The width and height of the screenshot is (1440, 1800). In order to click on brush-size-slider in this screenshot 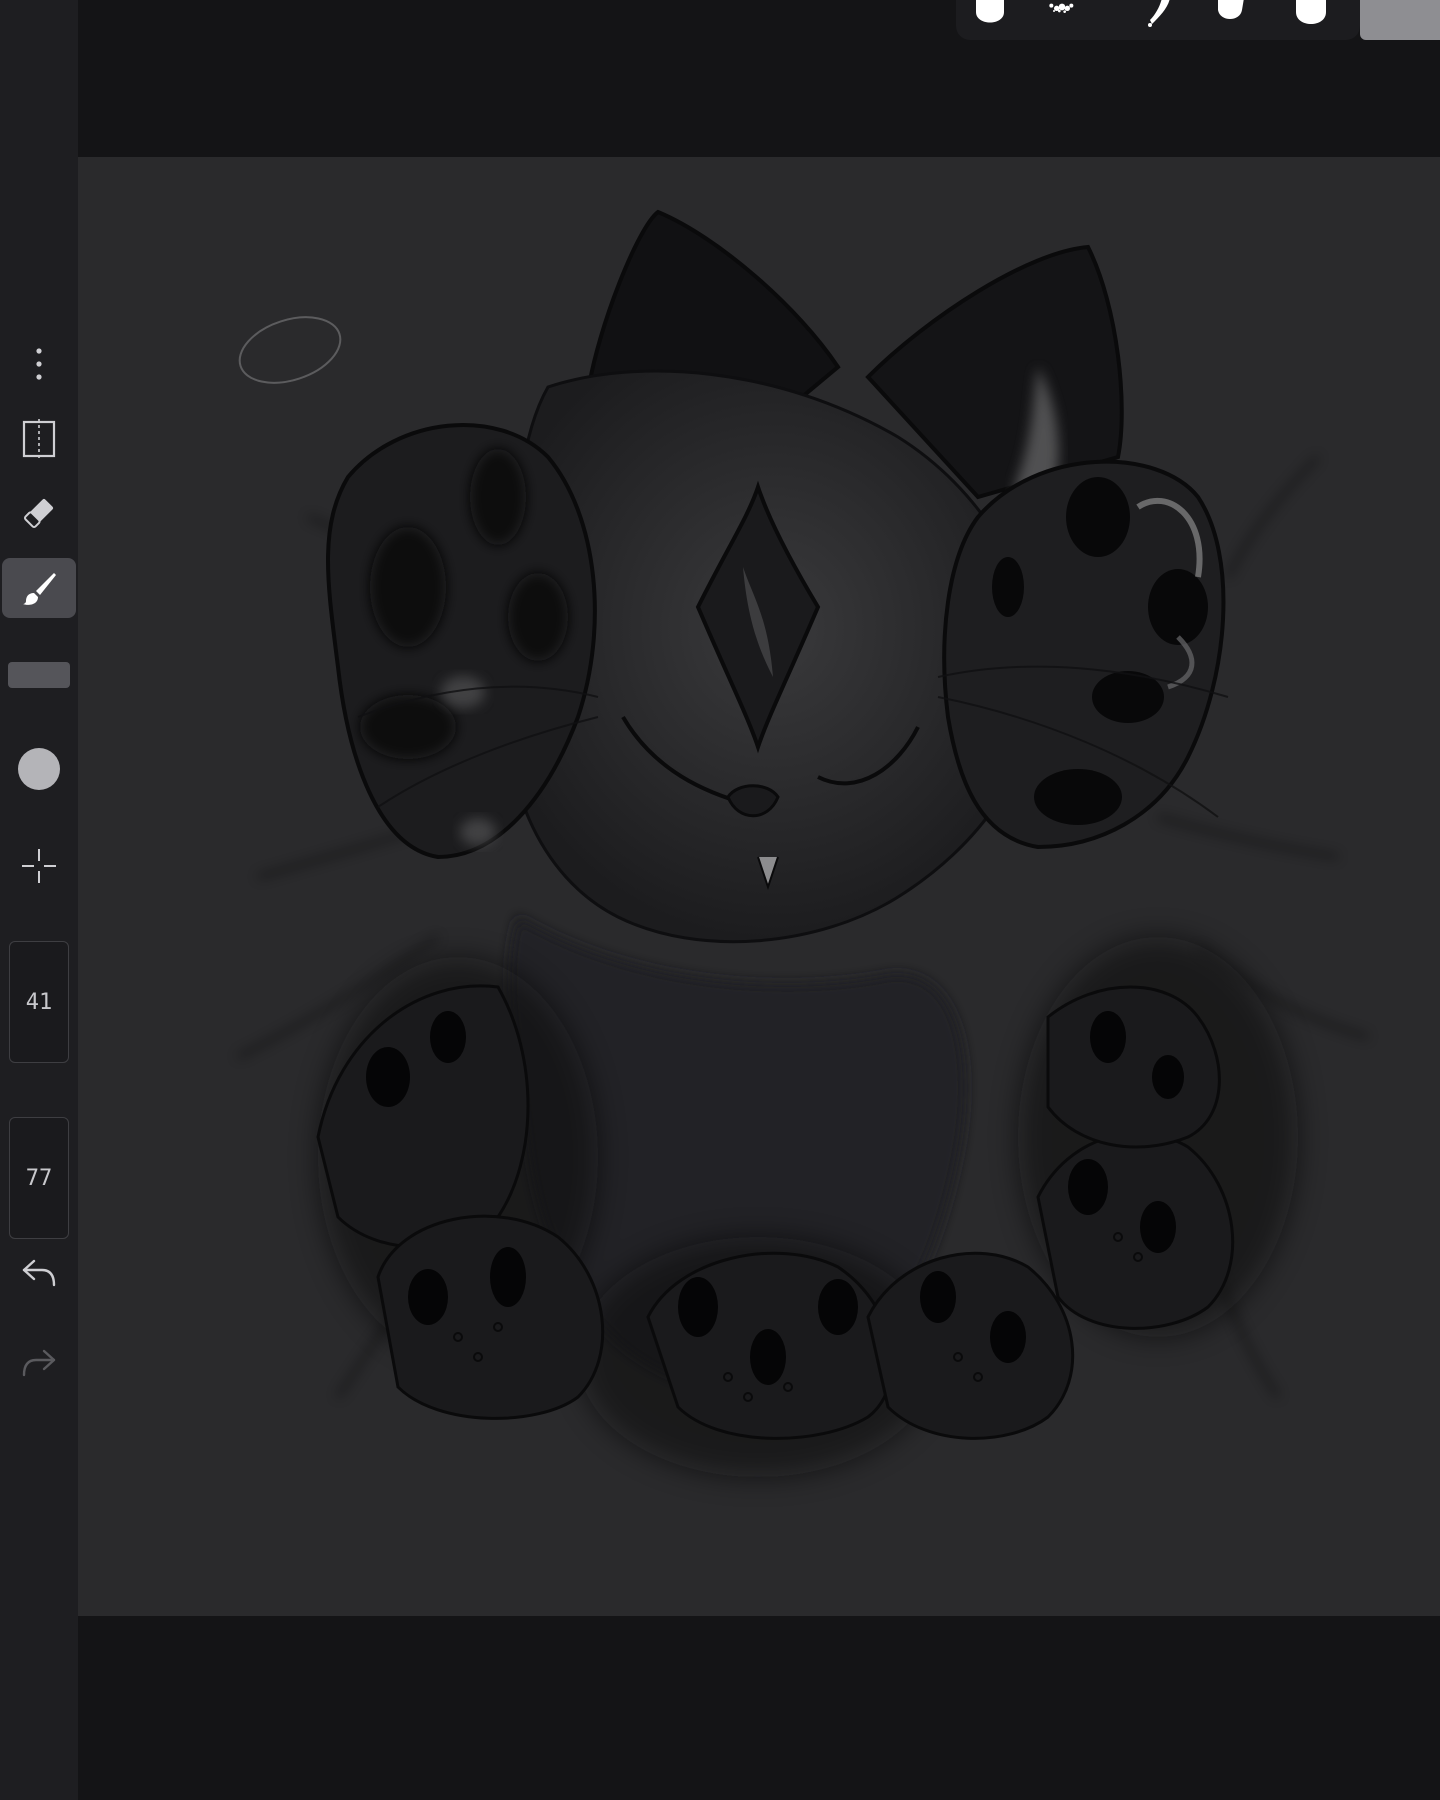, I will do `click(39, 675)`.